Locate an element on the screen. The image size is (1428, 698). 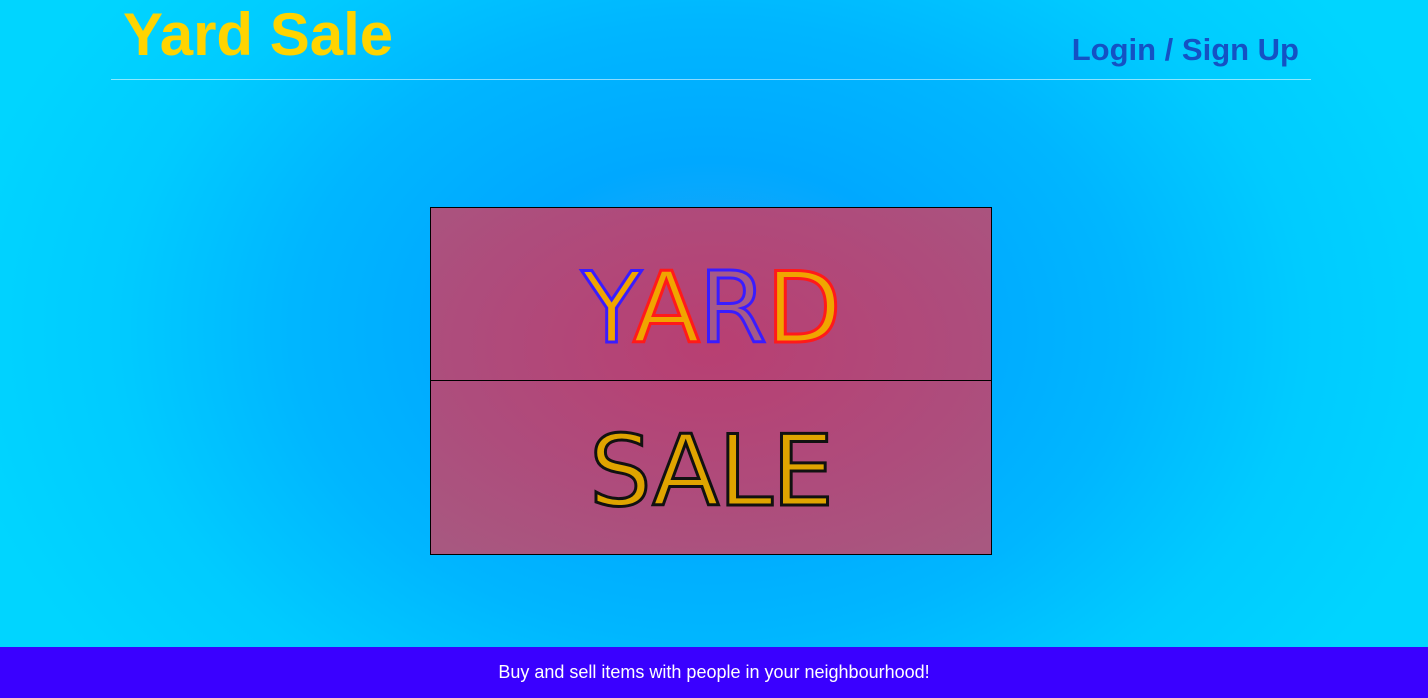
sign-word-sale: SALE is located at coordinates (712, 471).